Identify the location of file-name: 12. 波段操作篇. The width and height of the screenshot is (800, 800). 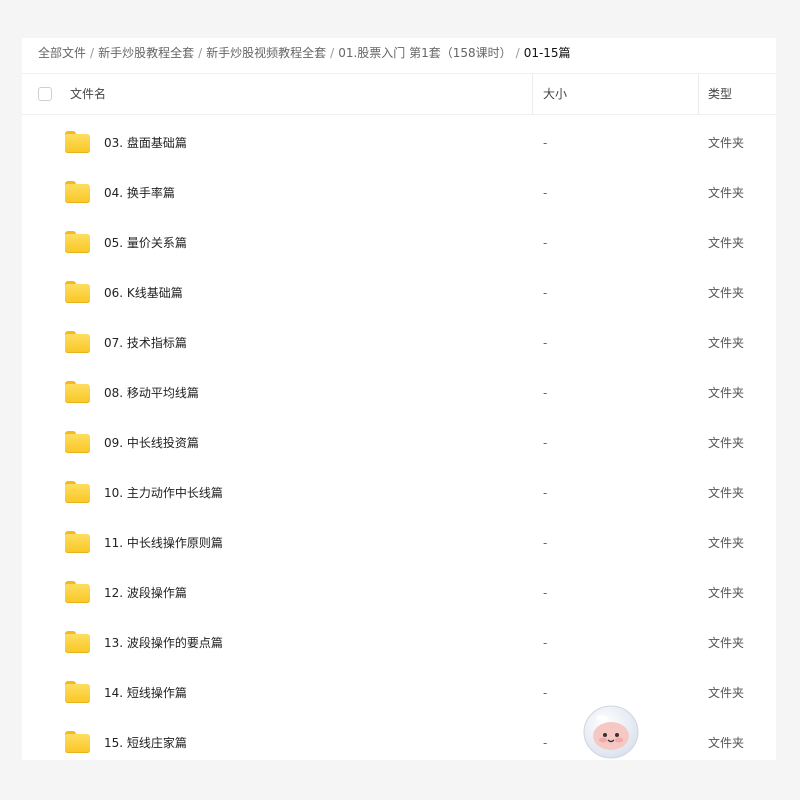
(145, 593).